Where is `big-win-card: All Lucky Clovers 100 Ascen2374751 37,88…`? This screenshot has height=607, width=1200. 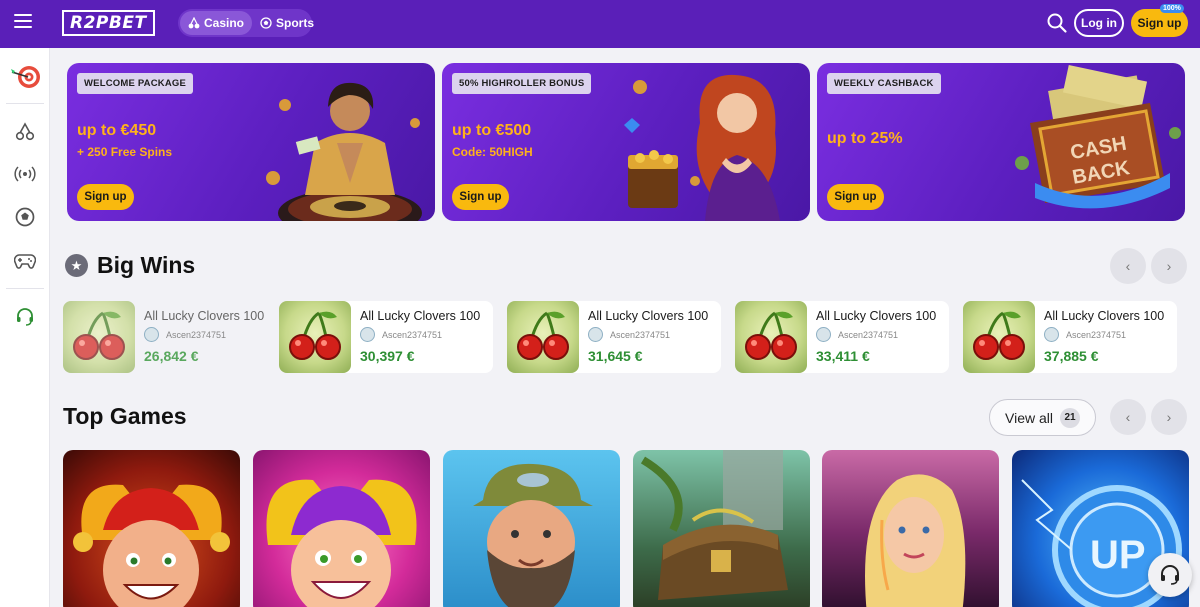 big-win-card: All Lucky Clovers 100 Ascen2374751 37,88… is located at coordinates (1070, 337).